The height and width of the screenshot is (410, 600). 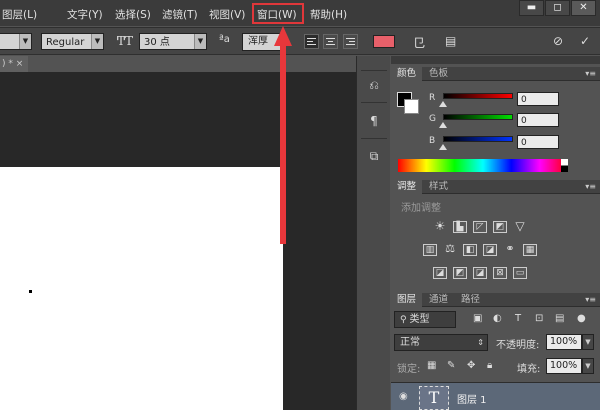 I want to click on levels-icon: ▙, so click(x=460, y=227).